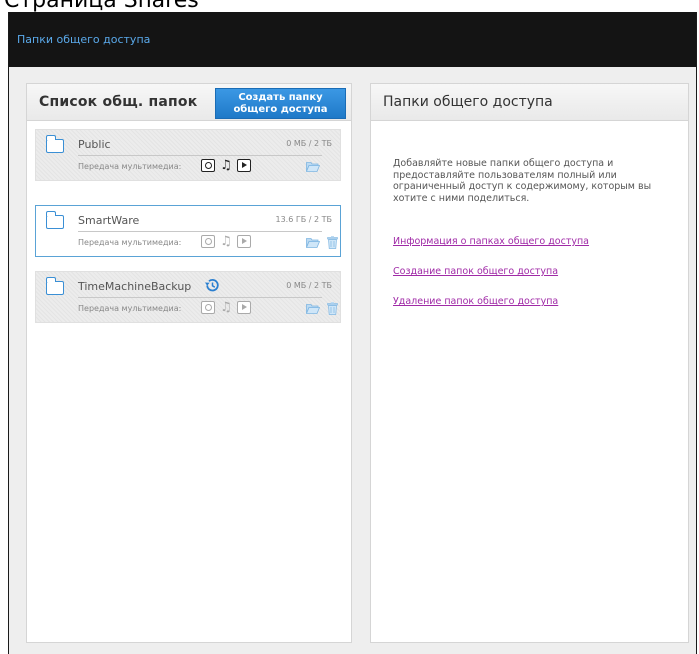  What do you see at coordinates (118, 102) in the screenshot?
I see `shares-list-title: Список общ. папок` at bounding box center [118, 102].